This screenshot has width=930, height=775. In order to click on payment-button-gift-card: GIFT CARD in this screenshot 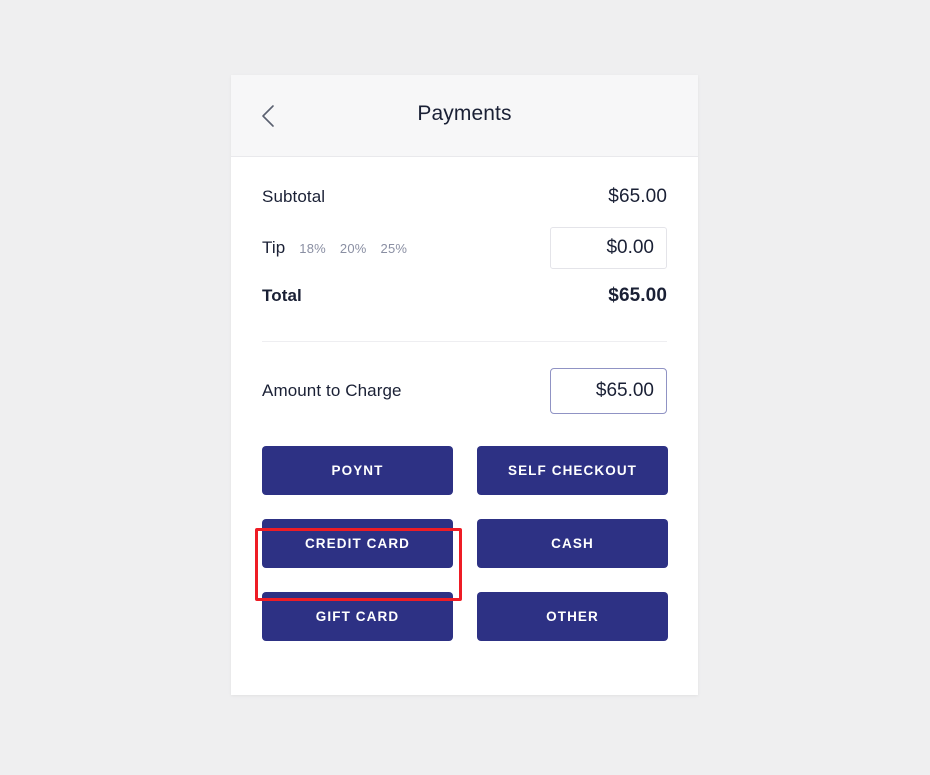, I will do `click(357, 616)`.